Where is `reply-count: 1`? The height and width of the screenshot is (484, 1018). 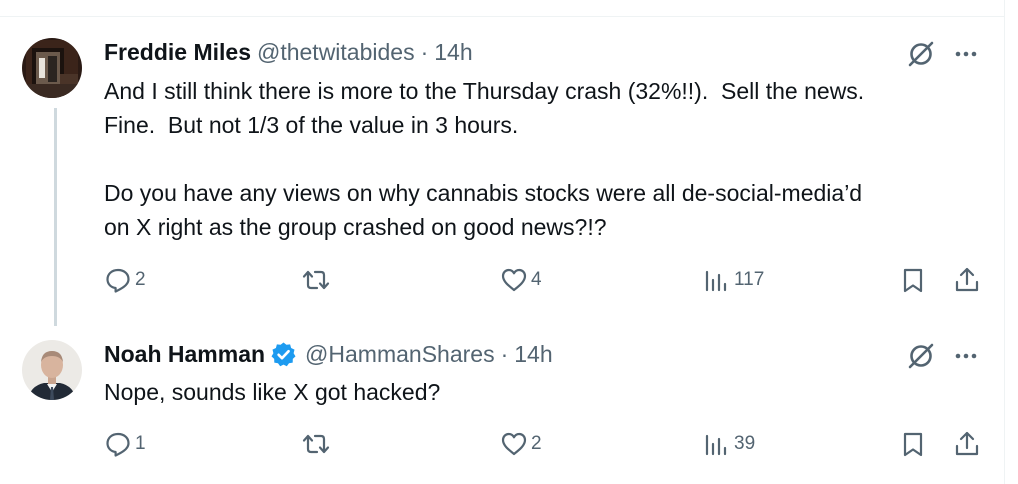
reply-count: 1 is located at coordinates (140, 443).